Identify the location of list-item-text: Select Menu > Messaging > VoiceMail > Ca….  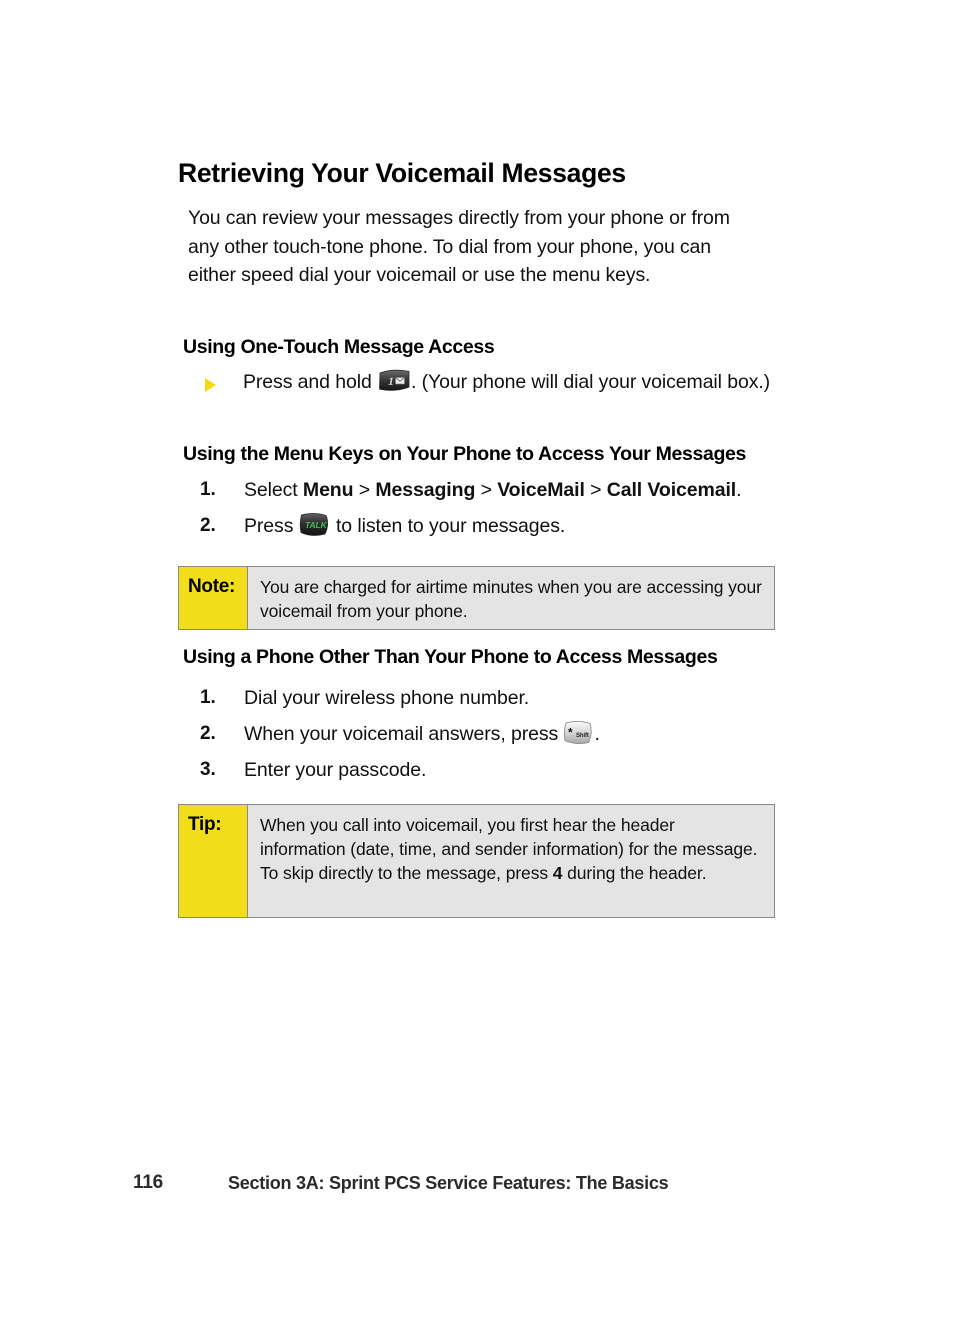
(522, 490).